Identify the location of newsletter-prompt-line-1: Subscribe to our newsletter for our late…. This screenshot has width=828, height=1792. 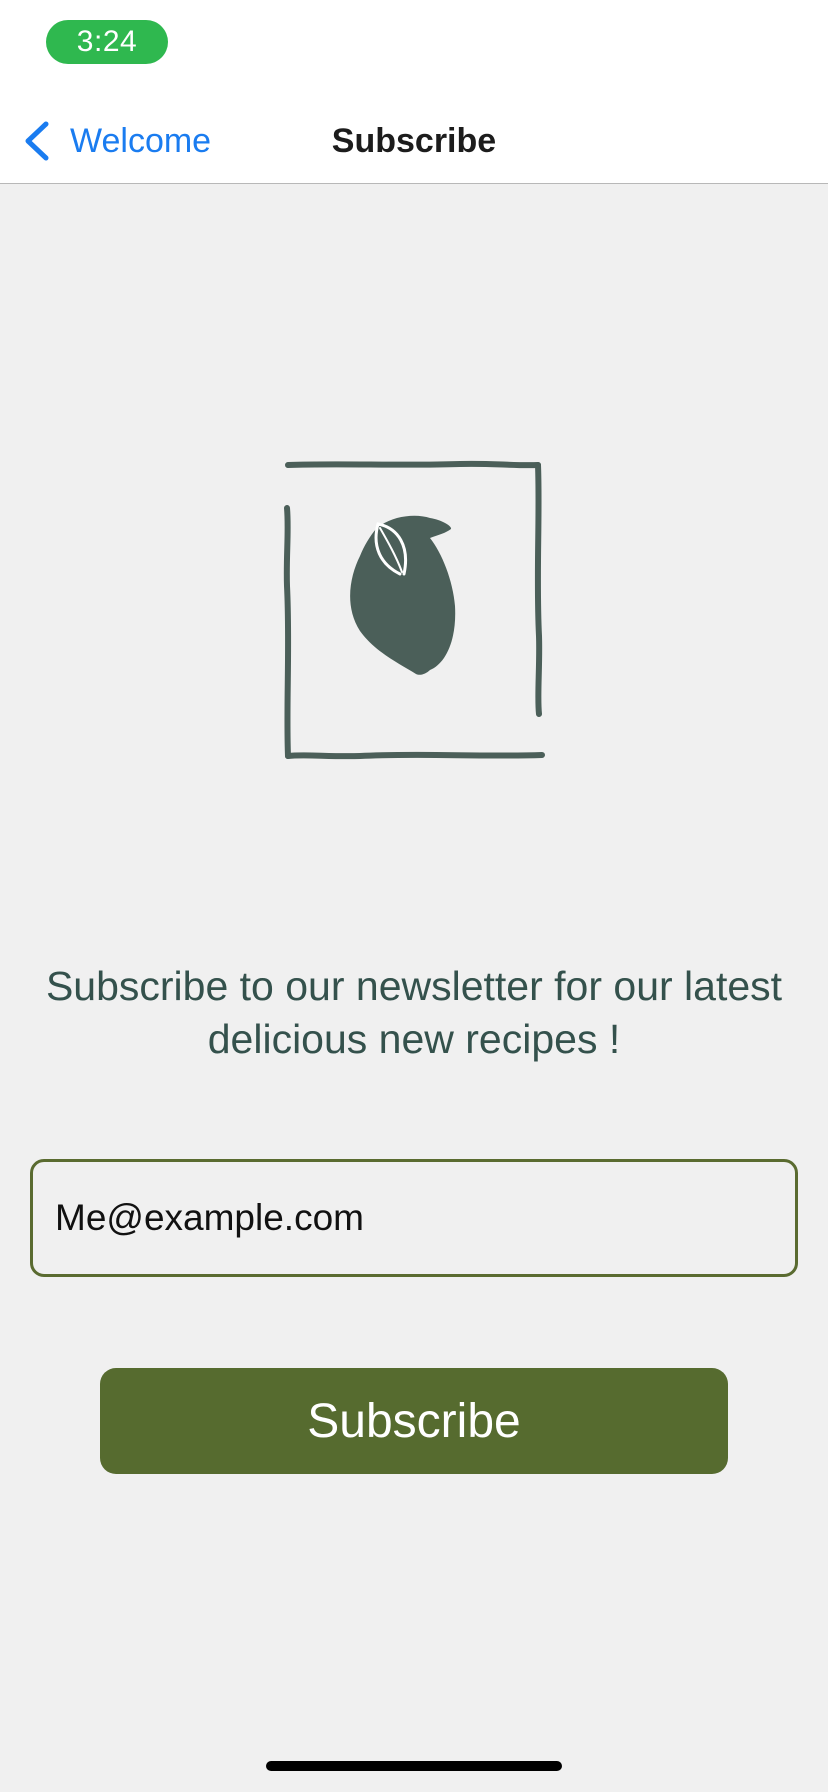
(414, 986).